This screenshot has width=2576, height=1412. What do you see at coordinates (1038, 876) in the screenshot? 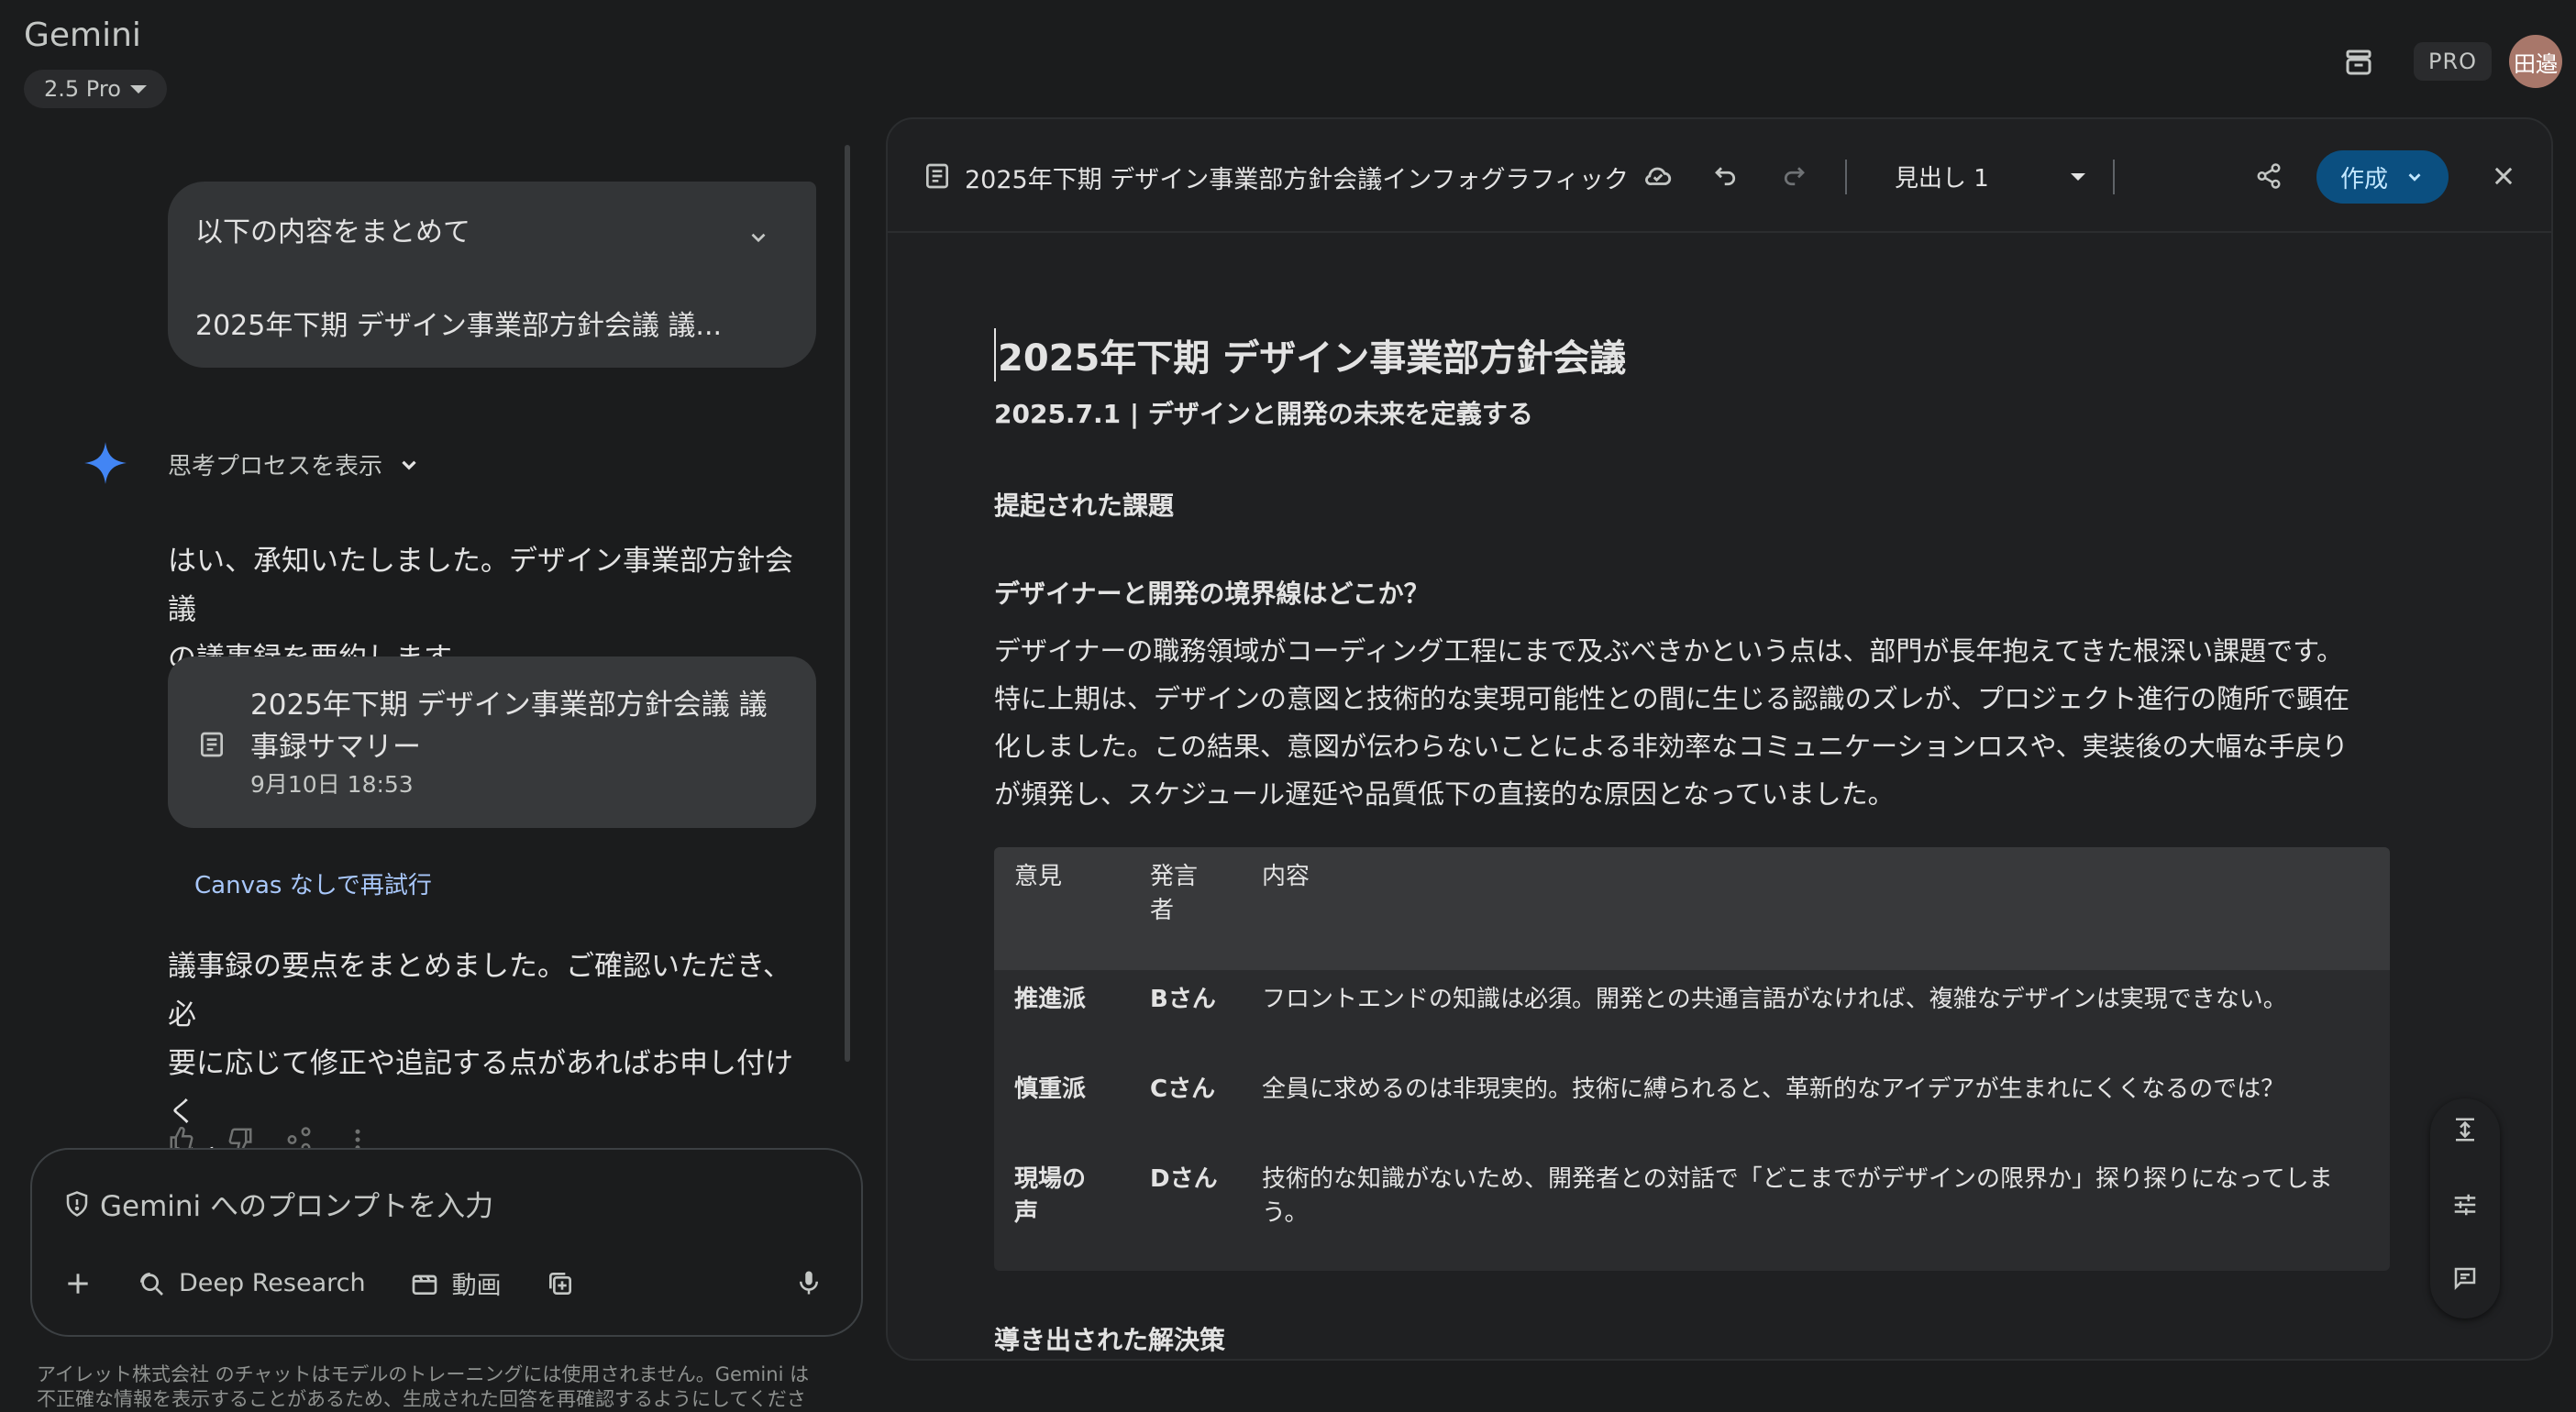
I see `header-opinion: 意見` at bounding box center [1038, 876].